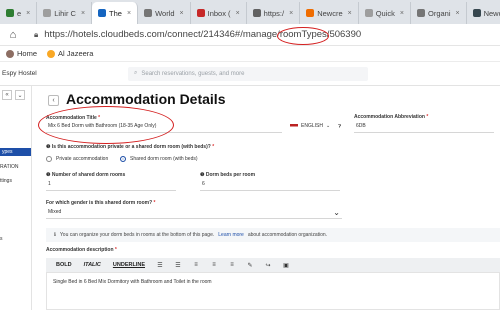 The height and width of the screenshot is (310, 500). What do you see at coordinates (92, 265) in the screenshot?
I see `italic-button: ITALIC` at bounding box center [92, 265].